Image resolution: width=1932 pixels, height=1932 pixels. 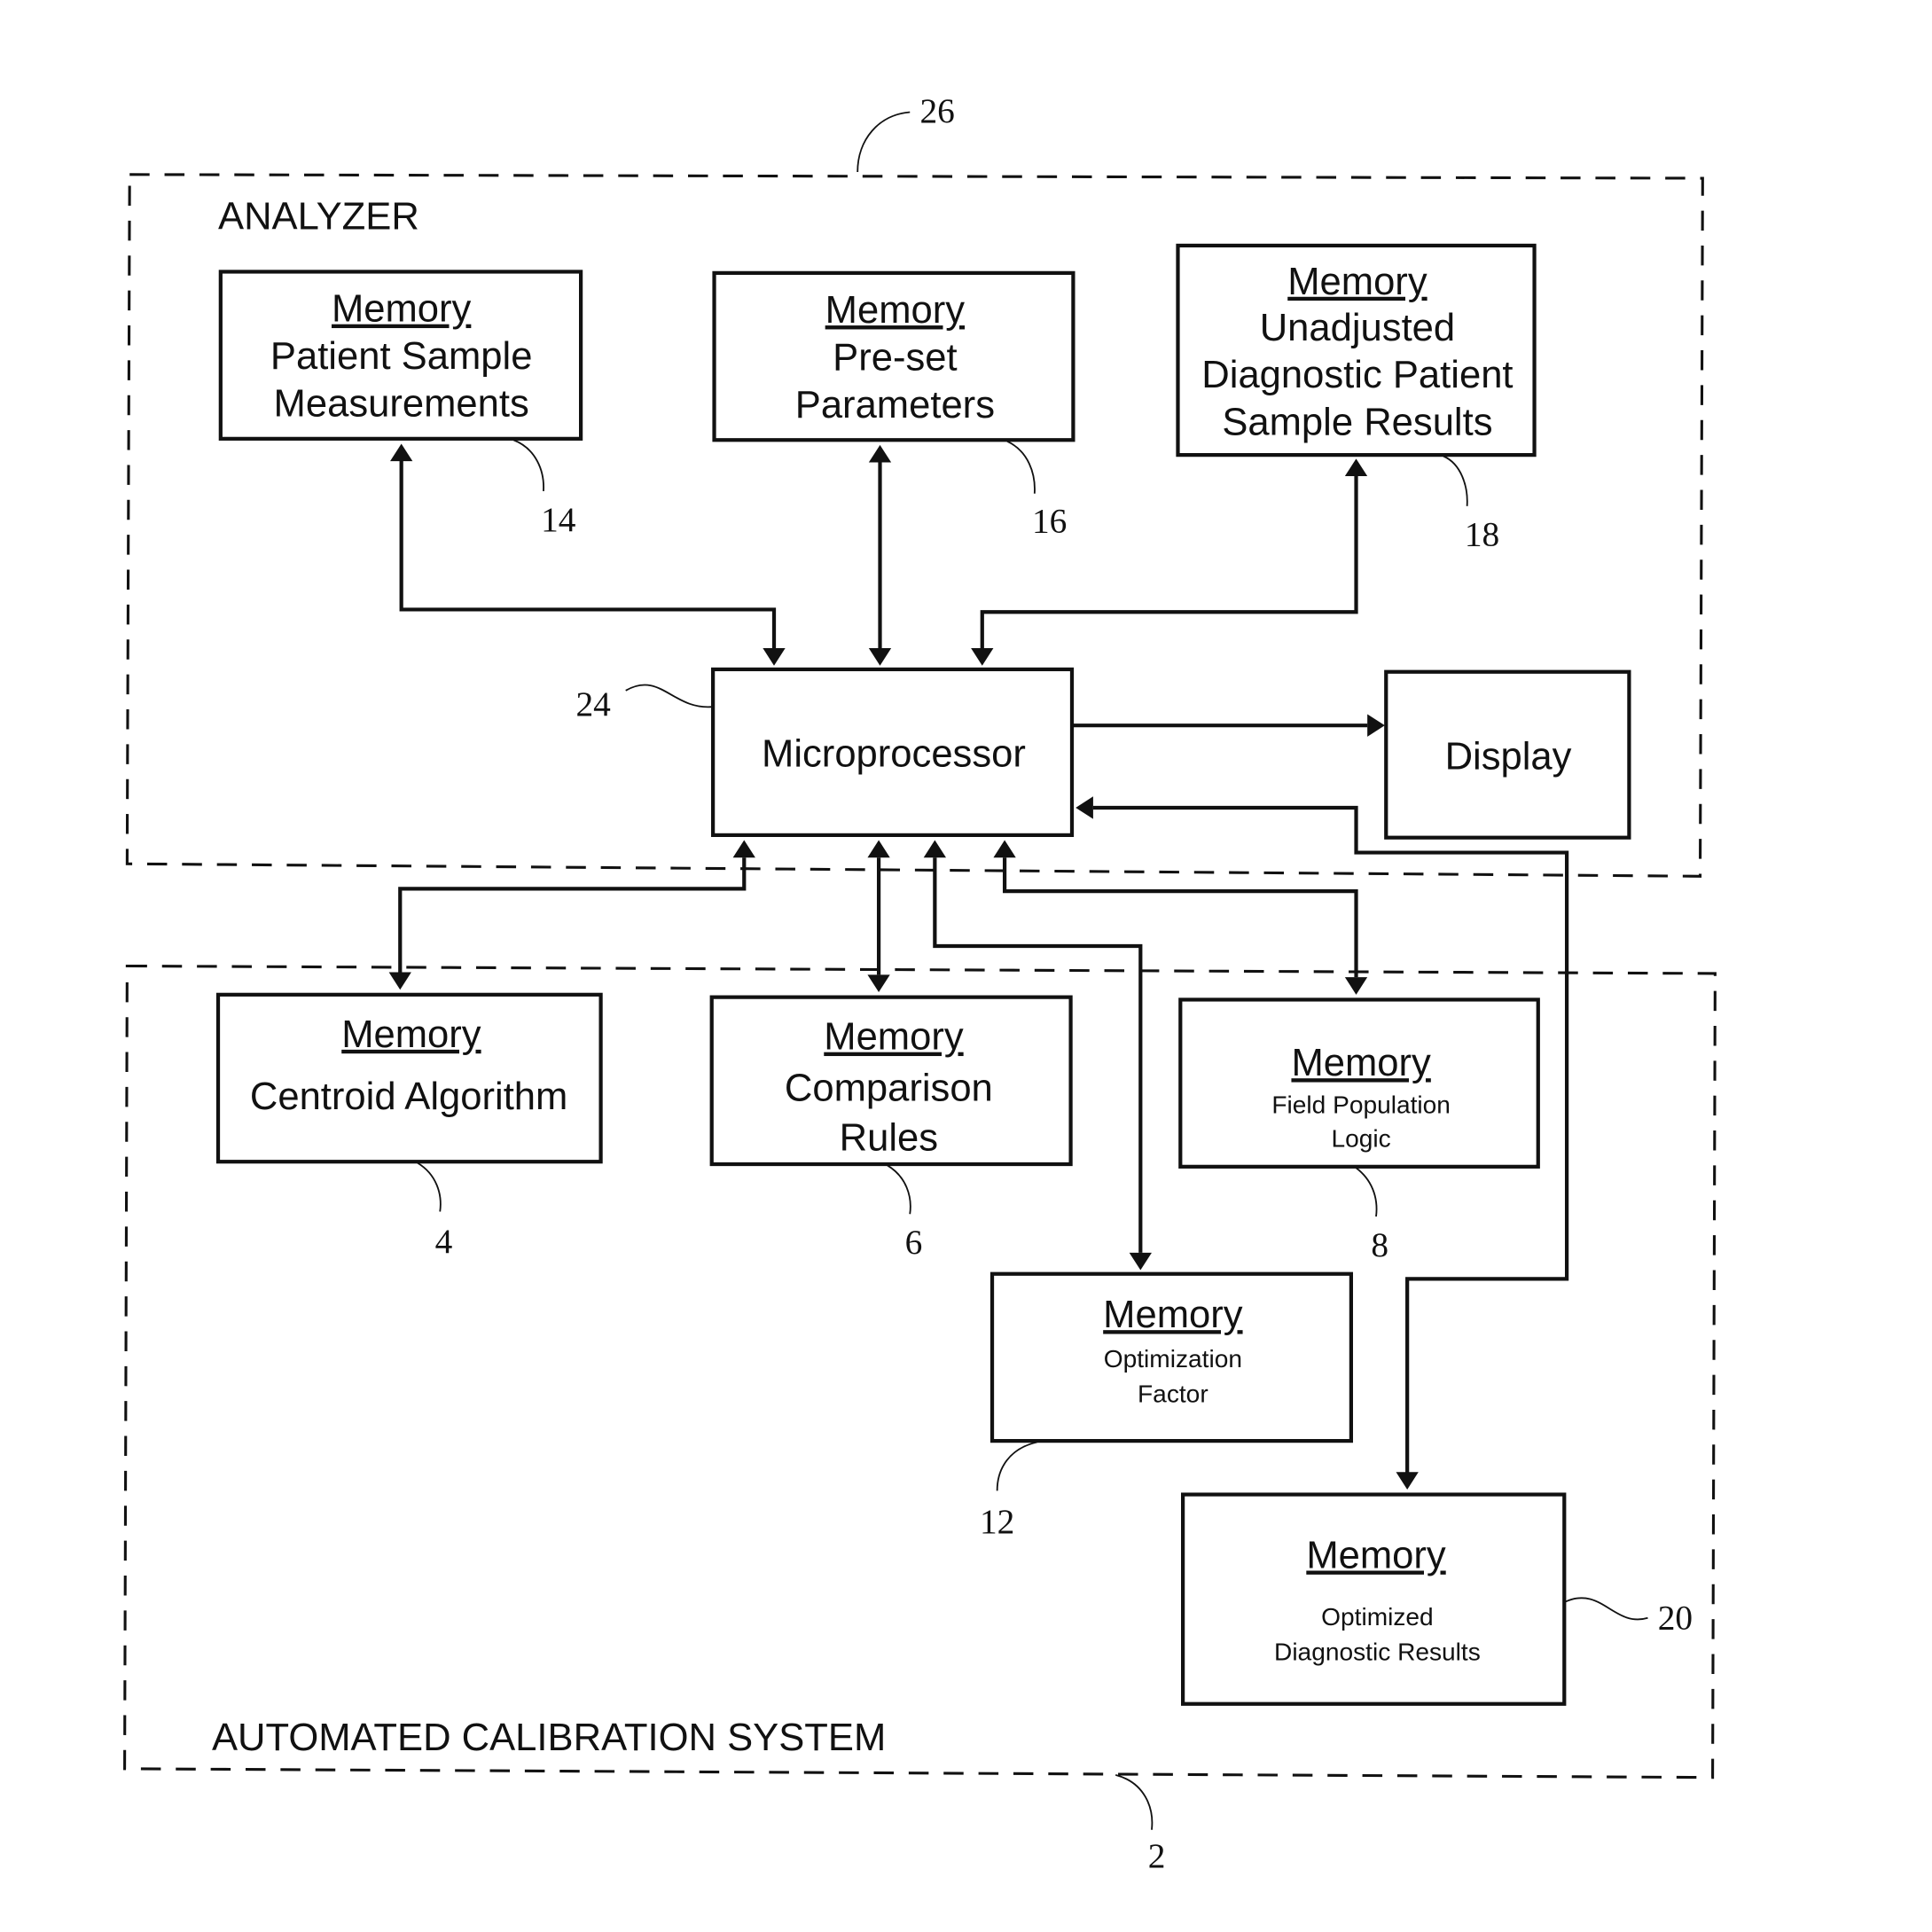 I want to click on block-line: Field Population, so click(x=1361, y=1104).